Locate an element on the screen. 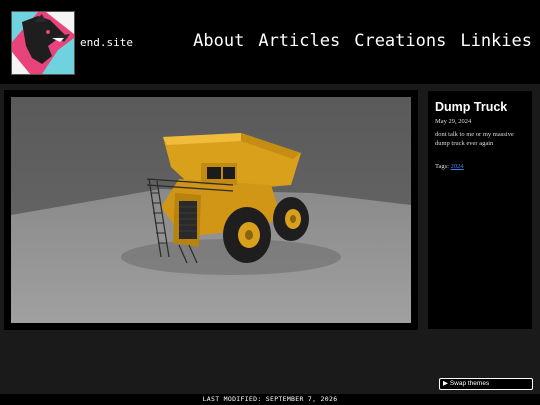  tag-link: 2024 is located at coordinates (457, 166).